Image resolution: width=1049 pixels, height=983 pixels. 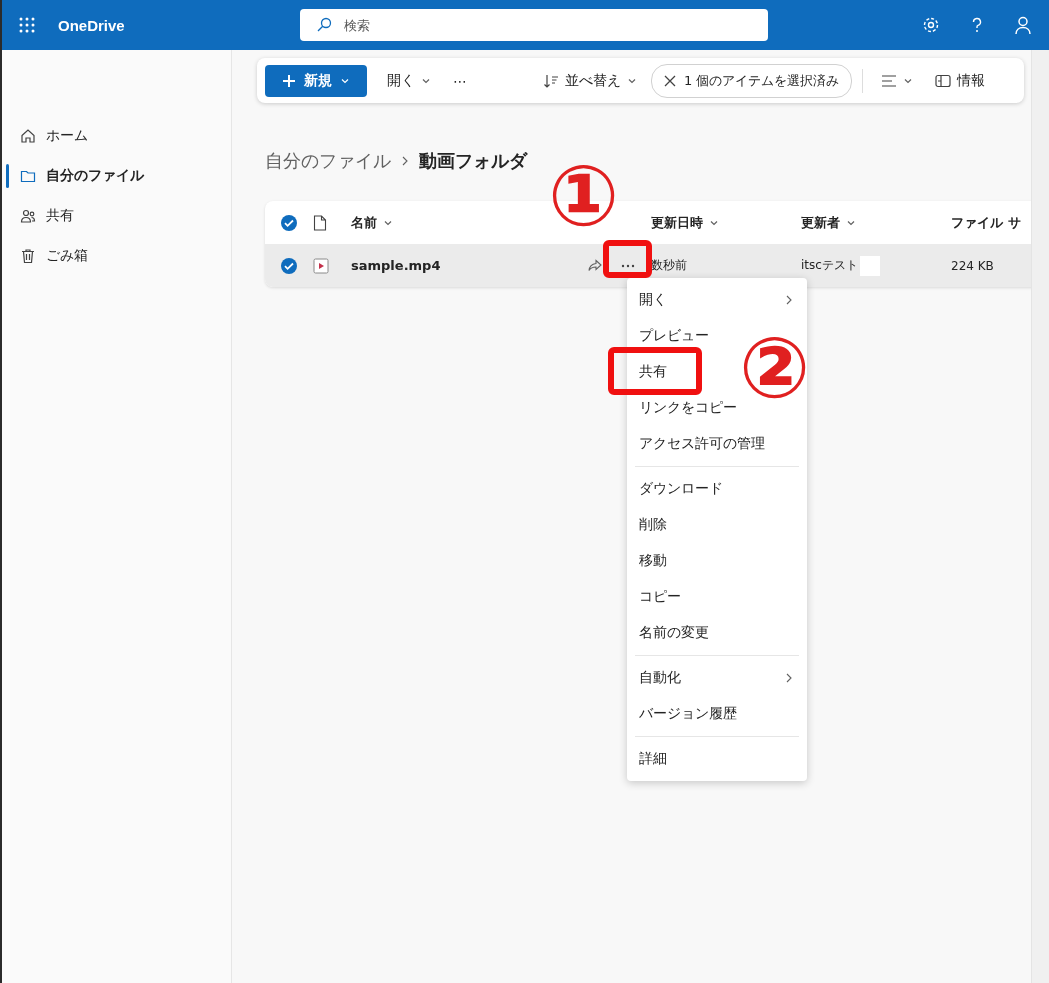 I want to click on open-button: 開く, so click(x=409, y=80).